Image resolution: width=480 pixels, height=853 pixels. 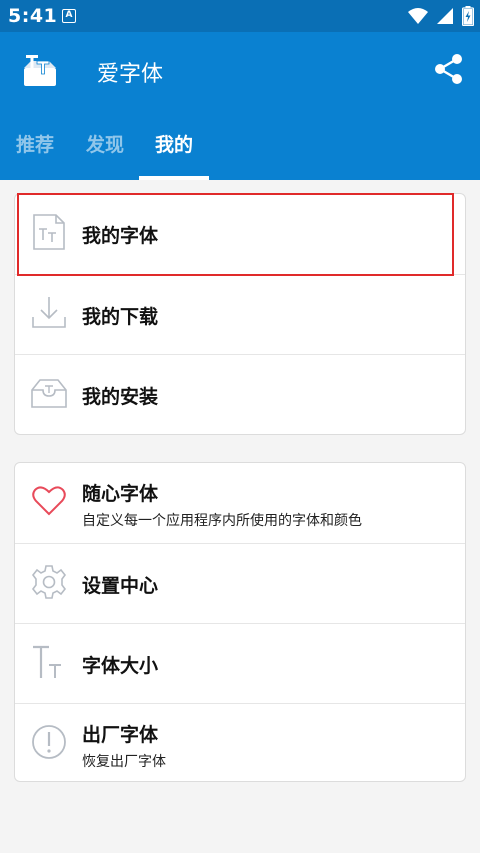 What do you see at coordinates (49, 393) in the screenshot?
I see `install-tray-icon` at bounding box center [49, 393].